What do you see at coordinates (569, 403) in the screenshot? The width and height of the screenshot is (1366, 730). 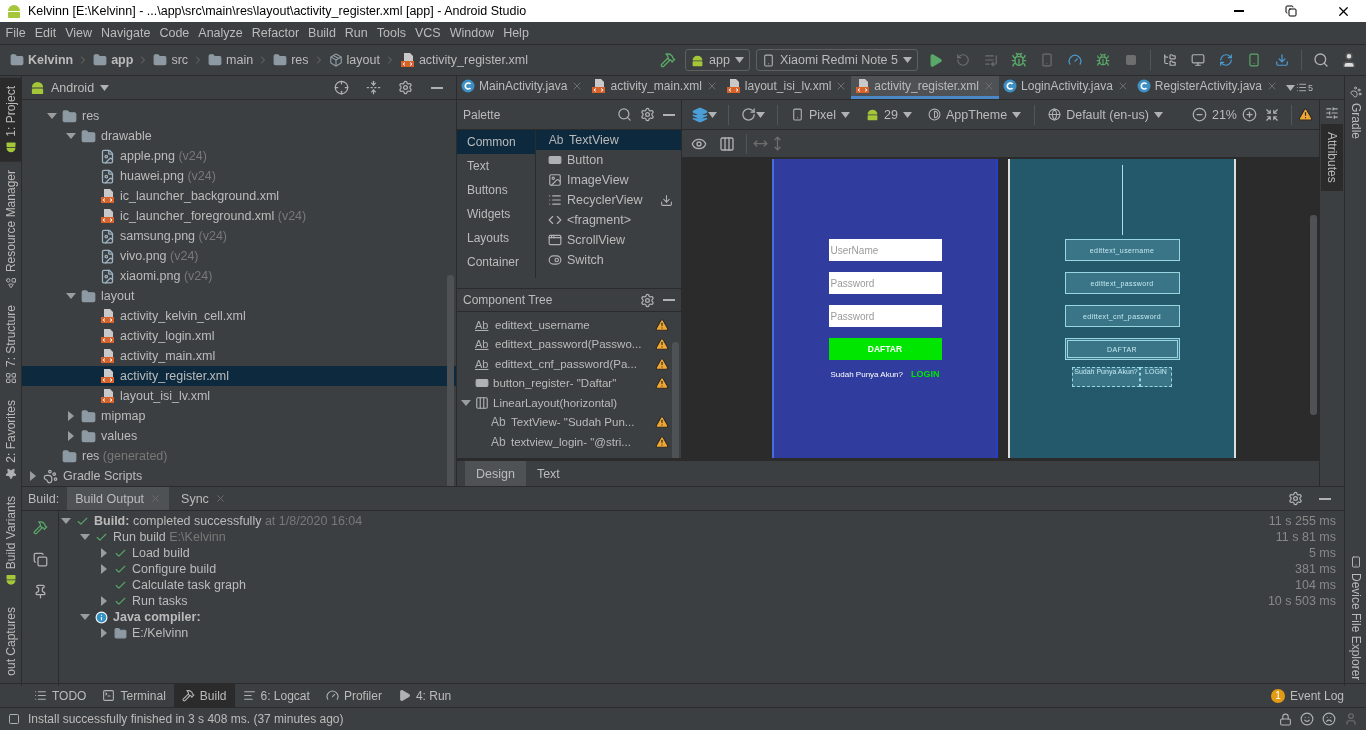 I see `component-item: LinearLayout(horizontal)` at bounding box center [569, 403].